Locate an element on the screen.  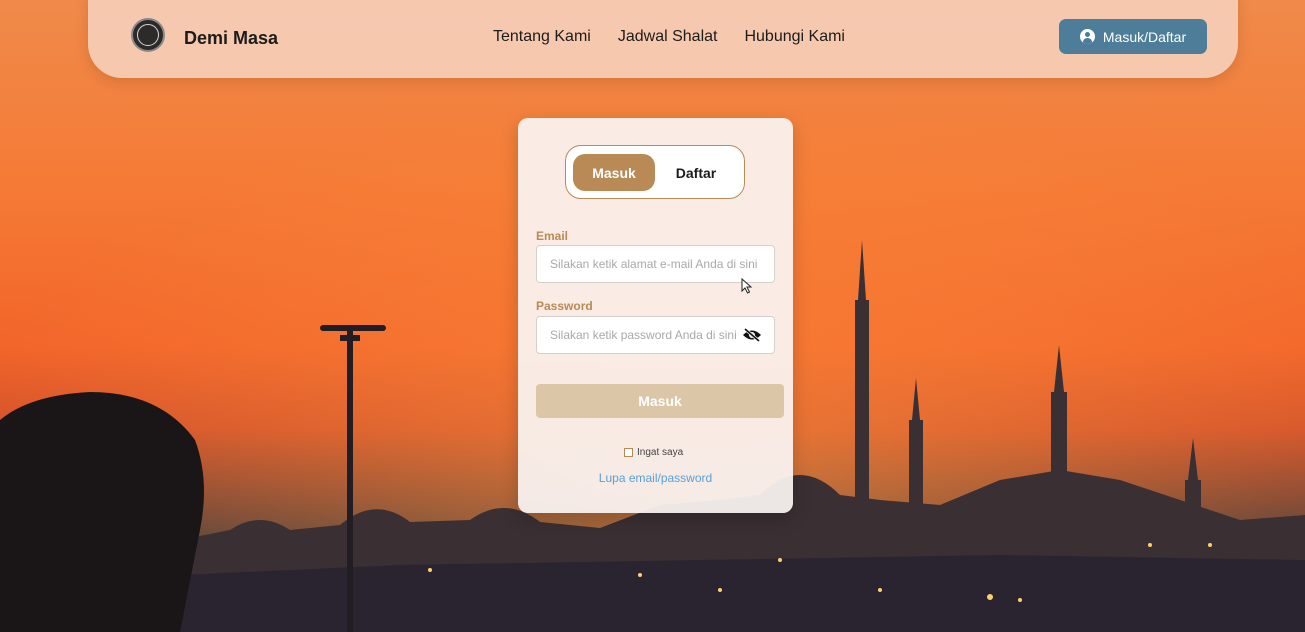
masuk-daftar-label: Masuk/Daftar is located at coordinates (1144, 36).